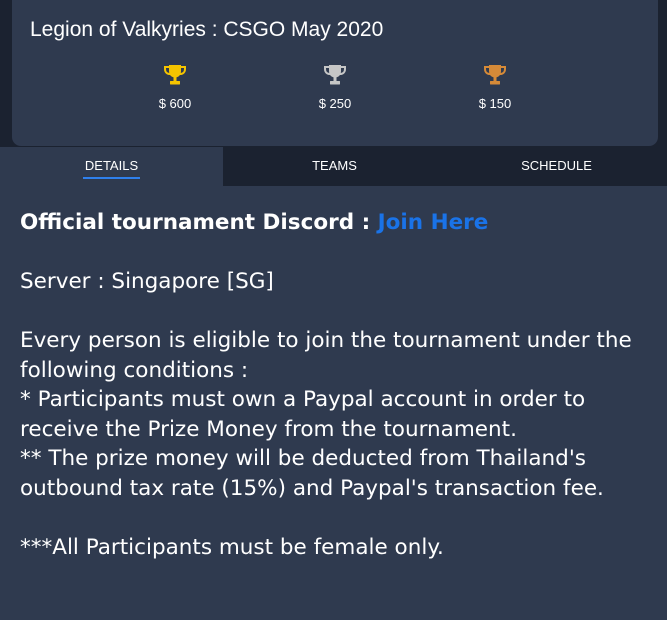 Image resolution: width=667 pixels, height=620 pixels. I want to click on tab-details-label: DETAILS, so click(111, 165).